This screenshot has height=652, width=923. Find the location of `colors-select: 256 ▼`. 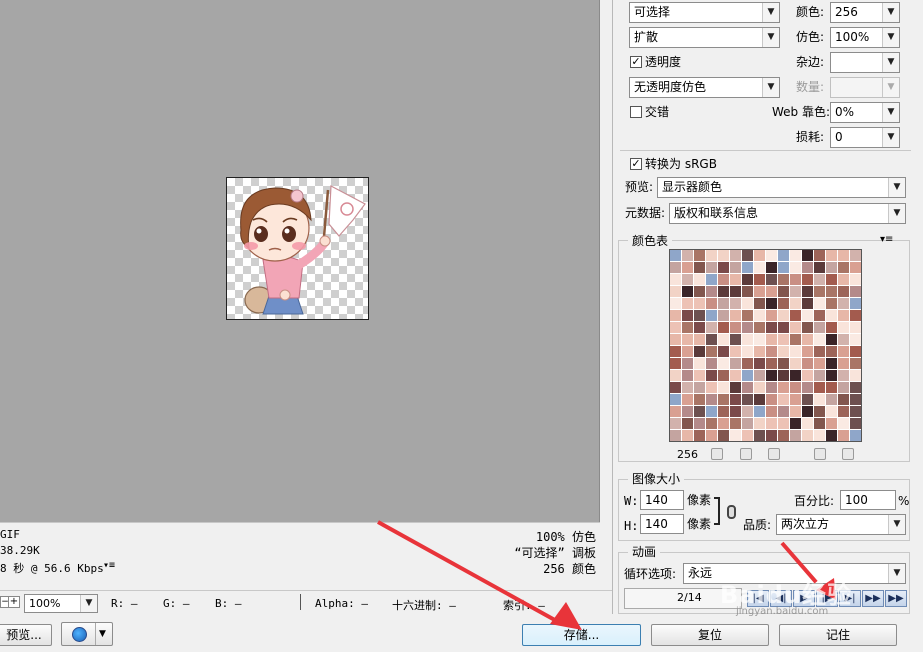

colors-select: 256 ▼ is located at coordinates (865, 12).